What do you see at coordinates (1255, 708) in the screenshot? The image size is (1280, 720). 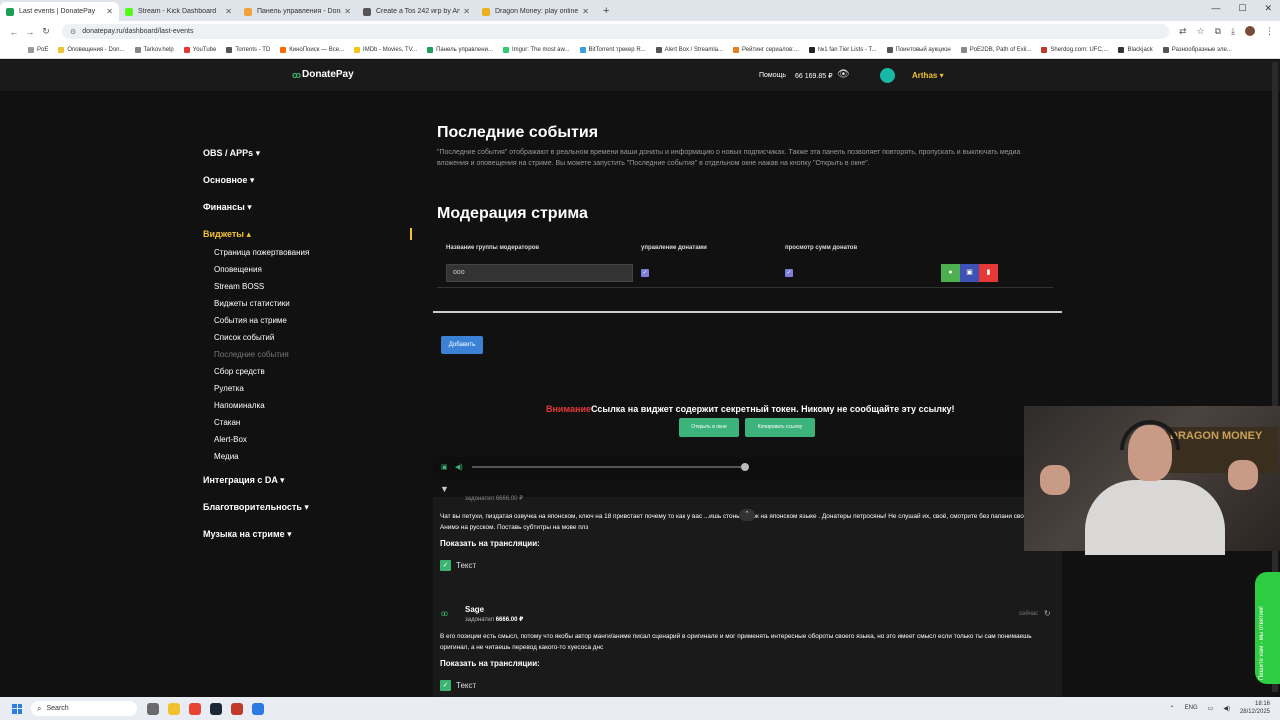 I see `clock: 18:16 28/12/2025` at bounding box center [1255, 708].